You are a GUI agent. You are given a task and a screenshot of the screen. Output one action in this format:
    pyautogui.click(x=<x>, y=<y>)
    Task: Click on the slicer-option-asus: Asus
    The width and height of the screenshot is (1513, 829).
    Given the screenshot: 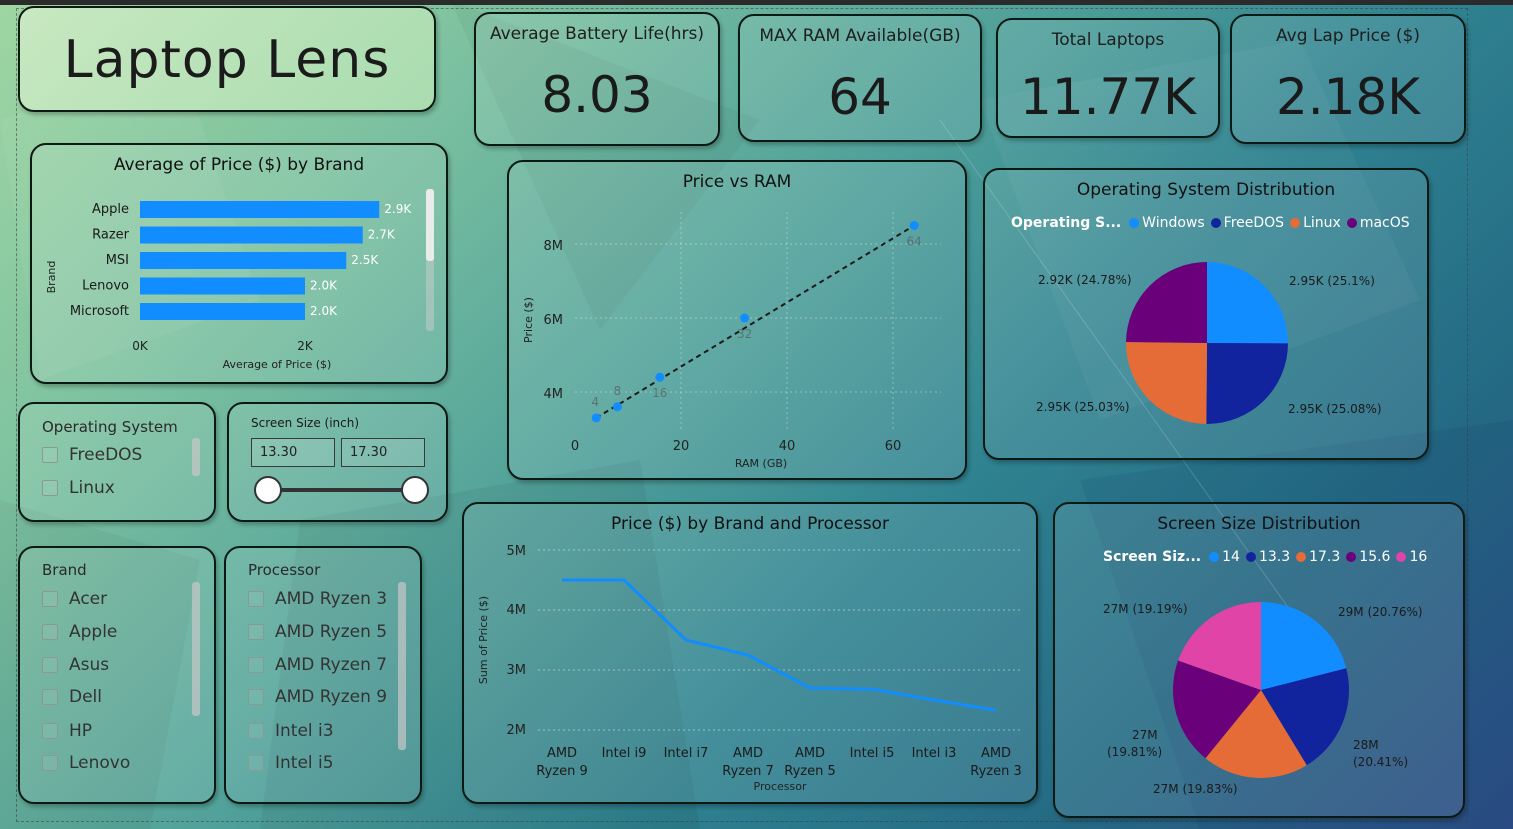 What is the action you would take?
    pyautogui.click(x=75, y=665)
    